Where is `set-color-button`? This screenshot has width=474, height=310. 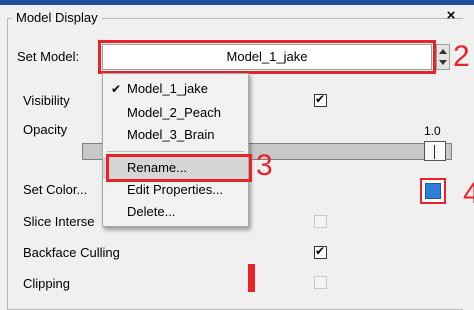
set-color-button is located at coordinates (433, 191).